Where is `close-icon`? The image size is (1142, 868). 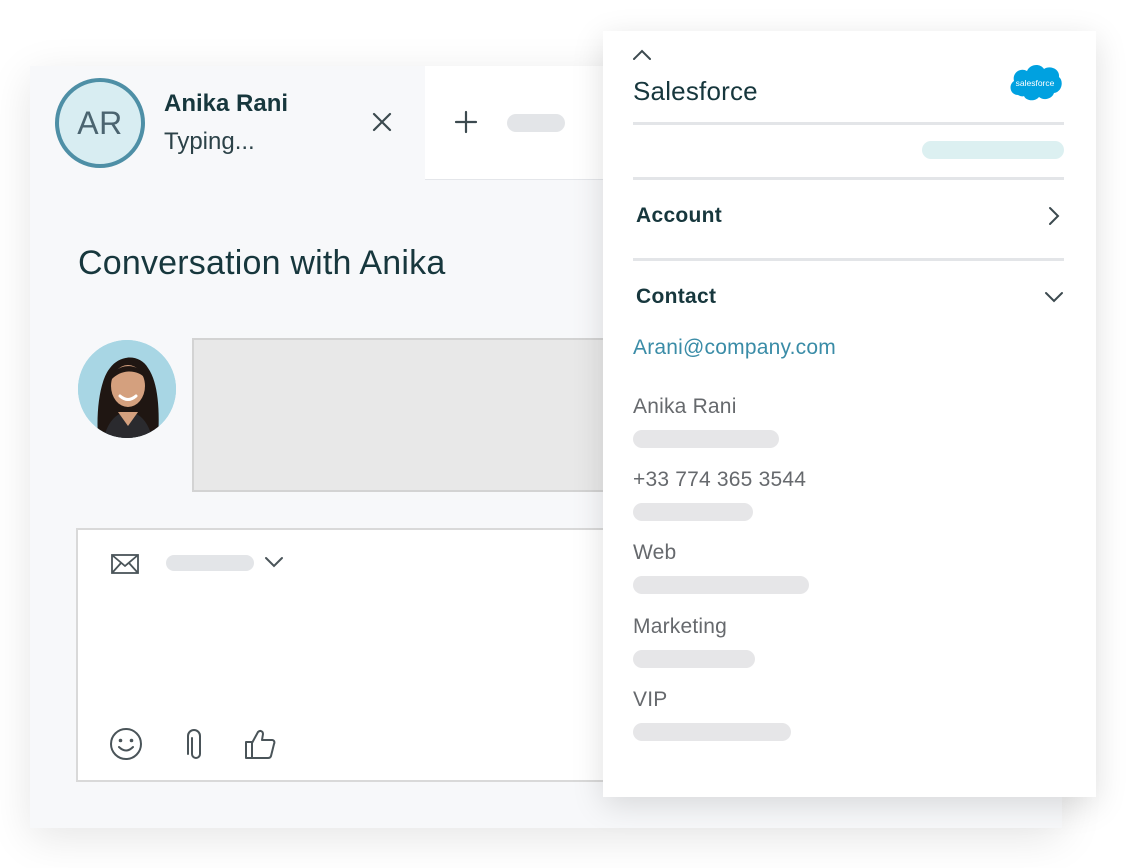 close-icon is located at coordinates (382, 122).